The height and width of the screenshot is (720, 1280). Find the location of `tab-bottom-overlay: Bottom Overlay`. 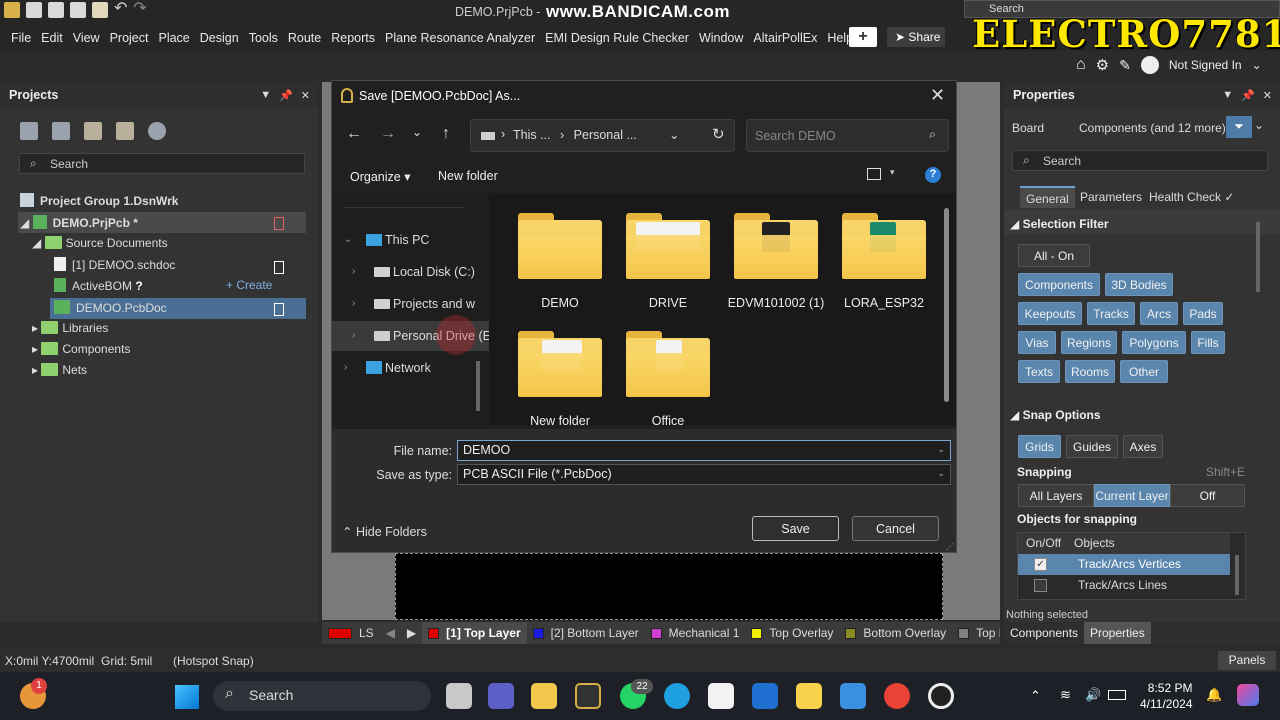

tab-bottom-overlay: Bottom Overlay is located at coordinates (895, 633).